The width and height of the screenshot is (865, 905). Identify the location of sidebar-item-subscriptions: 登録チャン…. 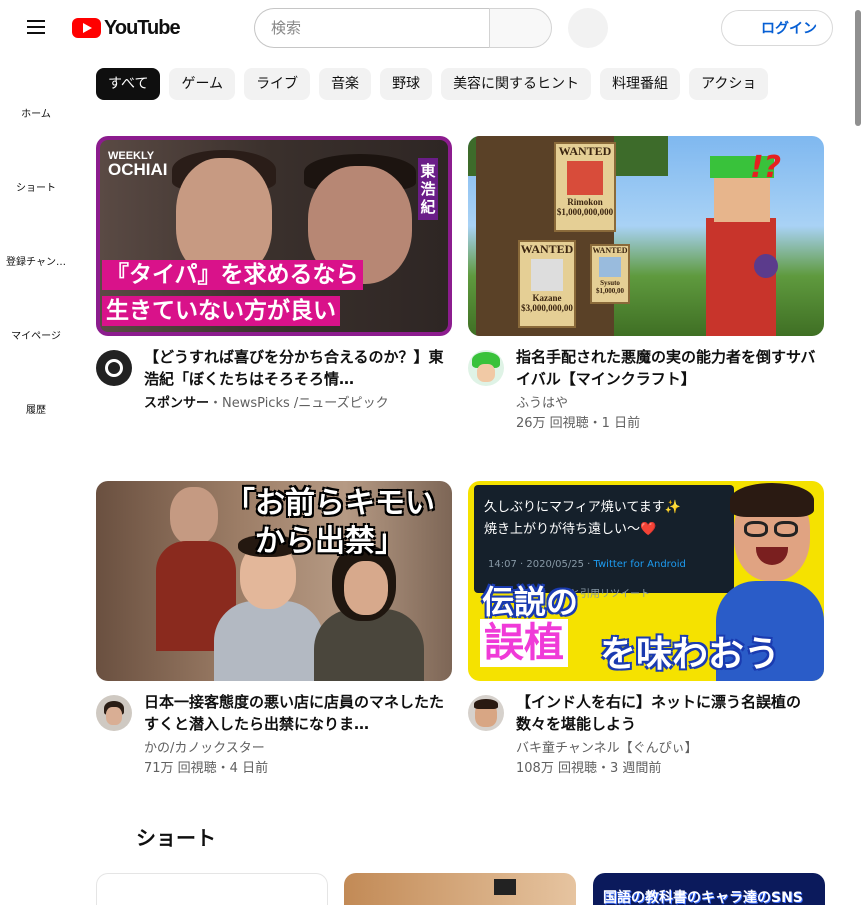
(36, 263).